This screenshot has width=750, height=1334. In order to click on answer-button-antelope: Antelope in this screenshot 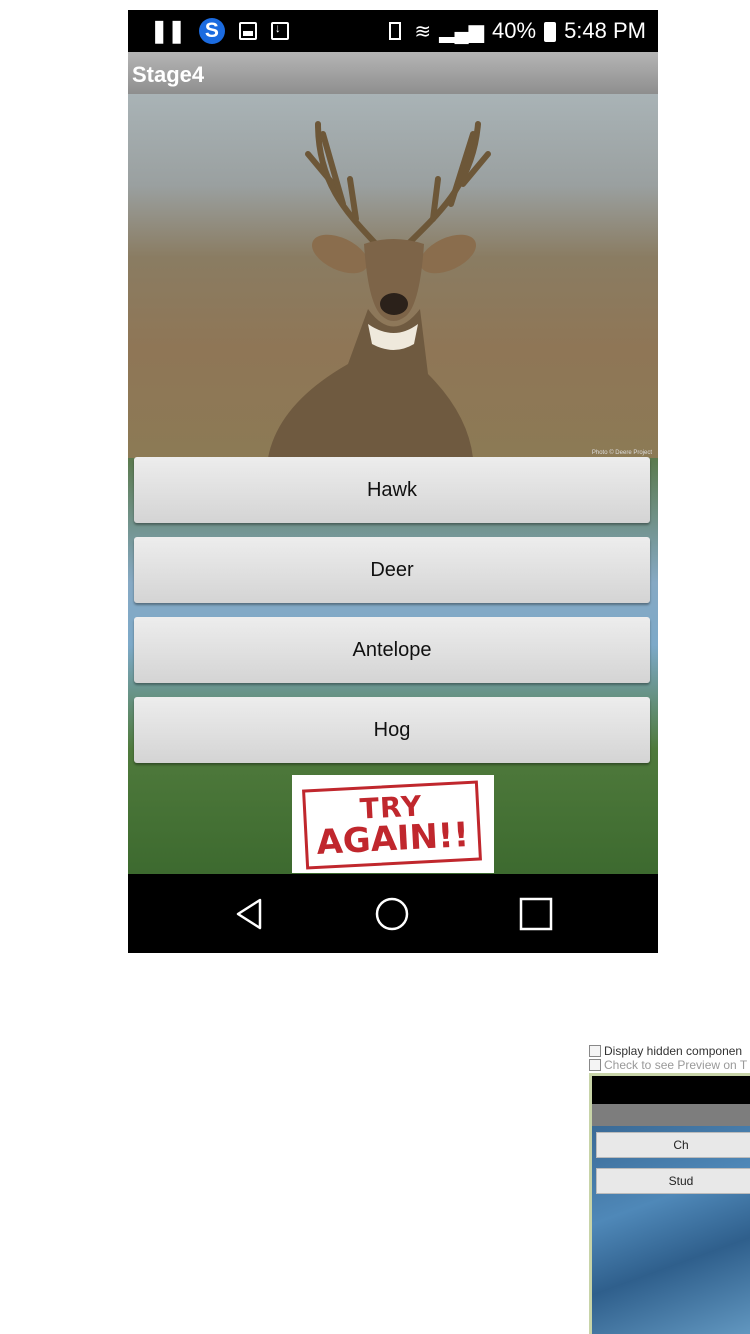, I will do `click(392, 650)`.